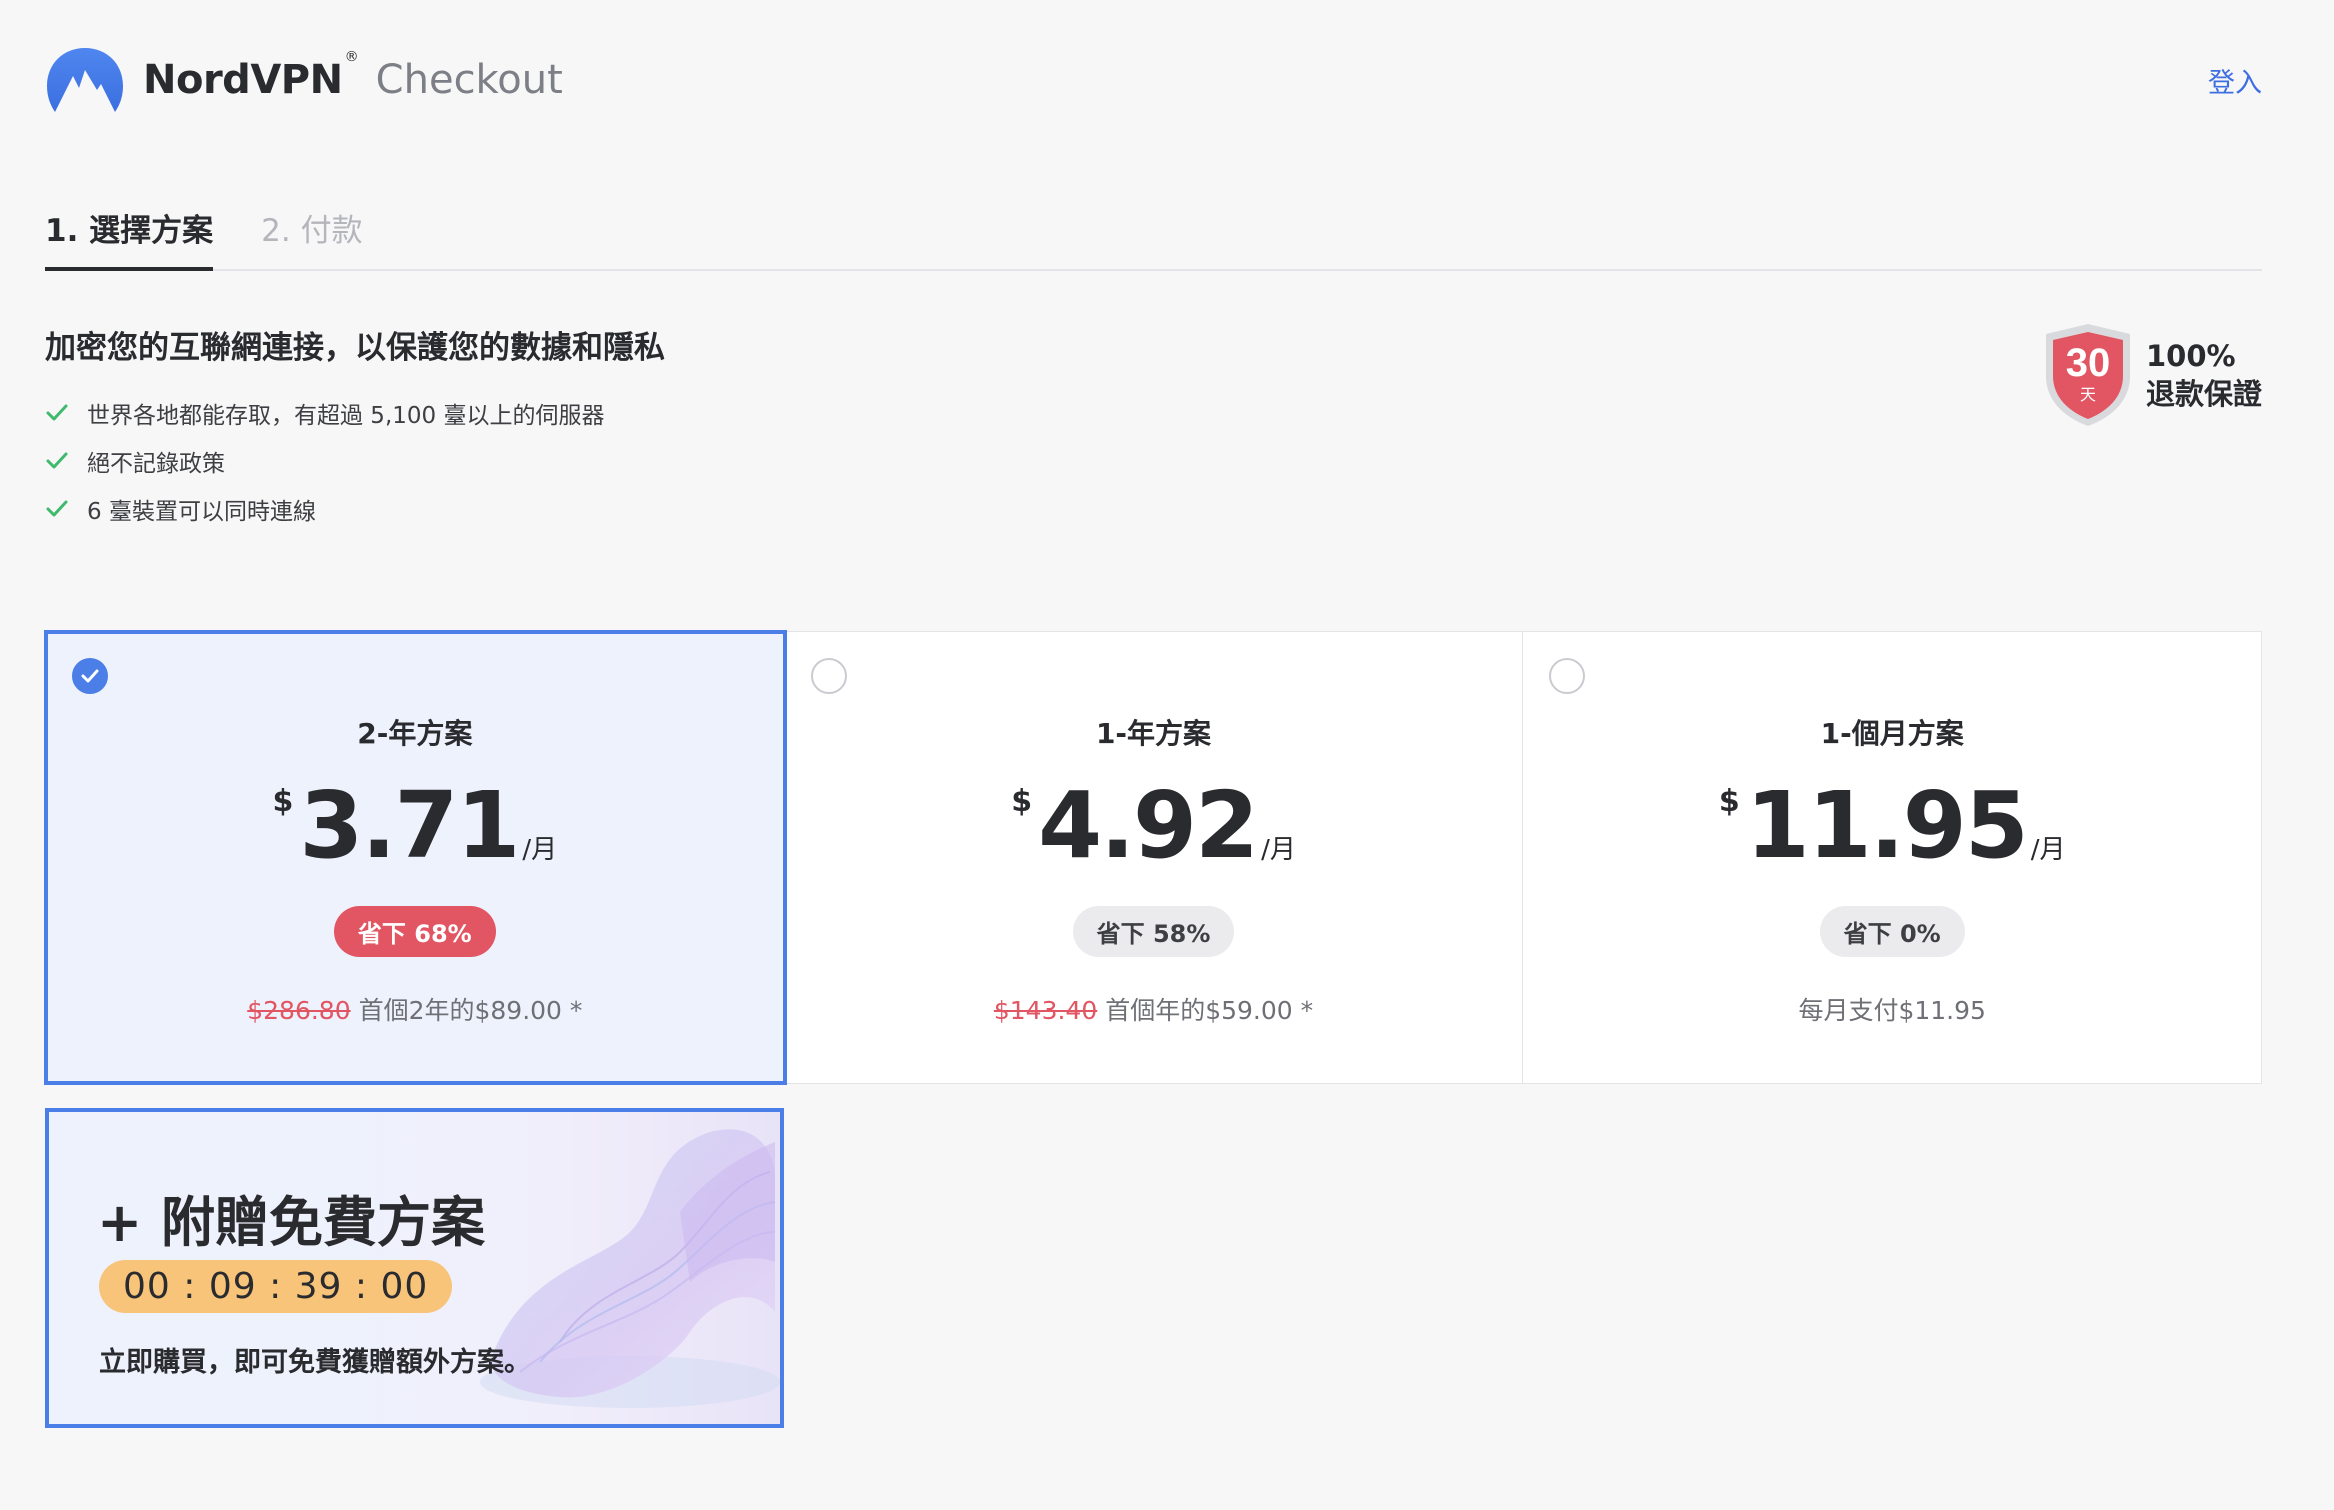  I want to click on list-item: 6 臺裝置可以同時連線, so click(355, 509).